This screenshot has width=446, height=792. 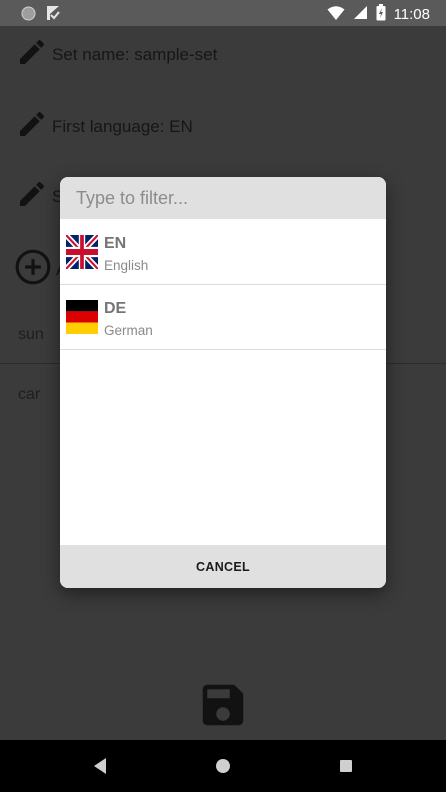 What do you see at coordinates (360, 14) in the screenshot?
I see `signal-icon` at bounding box center [360, 14].